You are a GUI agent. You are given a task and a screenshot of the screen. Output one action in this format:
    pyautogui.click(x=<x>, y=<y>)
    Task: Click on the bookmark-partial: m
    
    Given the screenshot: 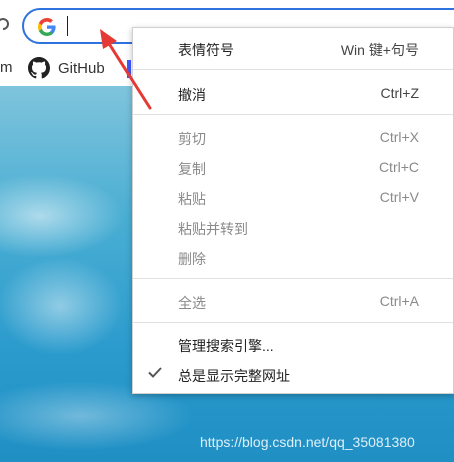 What is the action you would take?
    pyautogui.click(x=6, y=67)
    